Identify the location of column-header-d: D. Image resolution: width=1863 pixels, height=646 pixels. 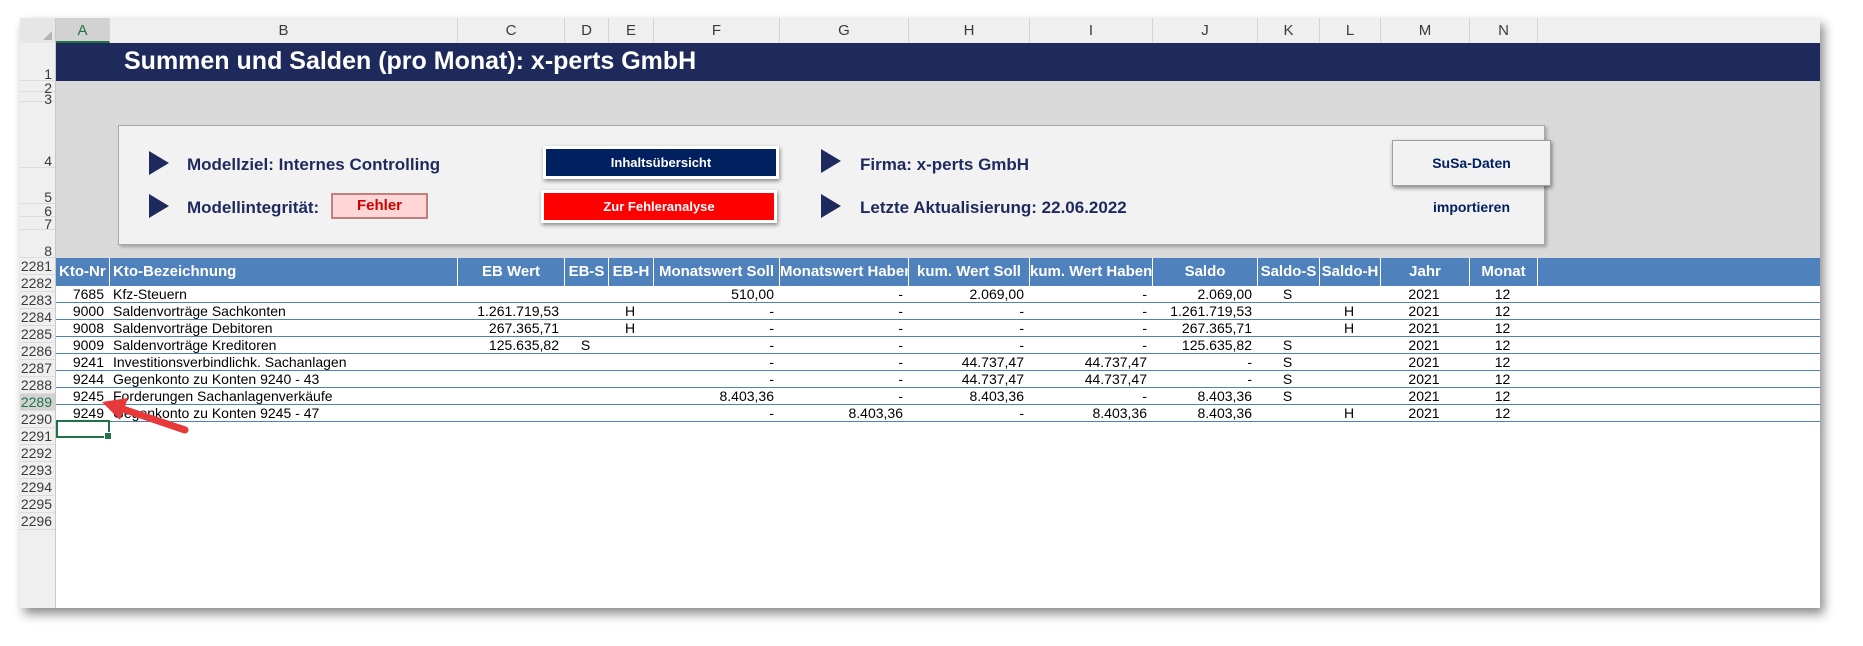
(587, 30).